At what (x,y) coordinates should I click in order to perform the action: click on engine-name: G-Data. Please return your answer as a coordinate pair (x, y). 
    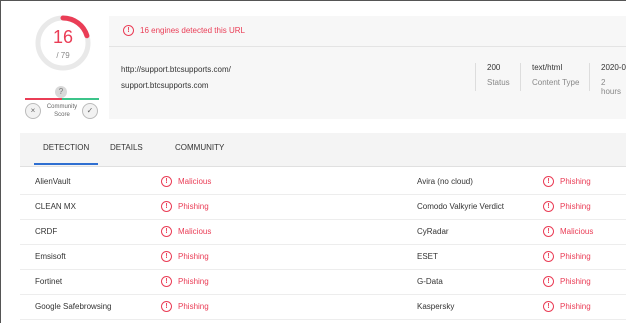
    Looking at the image, I should click on (430, 281).